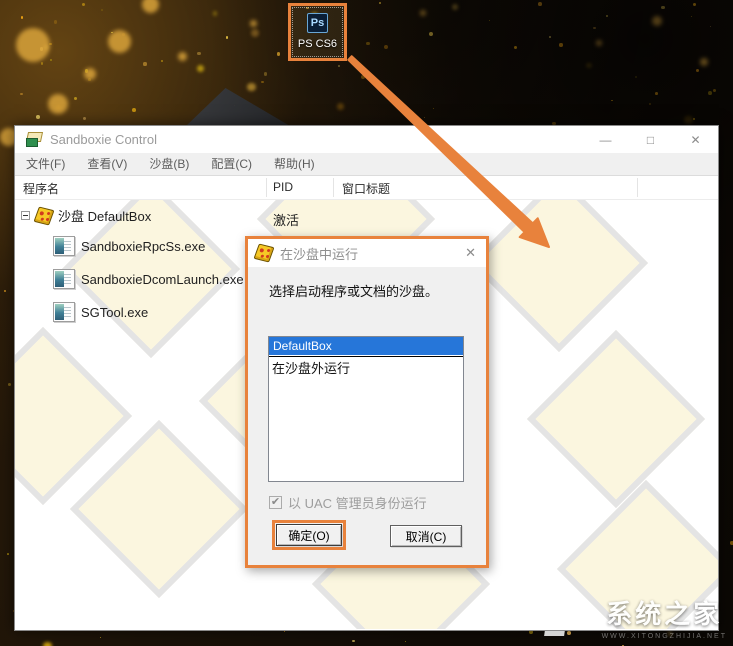 The width and height of the screenshot is (733, 646). I want to click on uac-checkbox-row: ✔ 以 UAC 管理员身份运行, so click(348, 502).